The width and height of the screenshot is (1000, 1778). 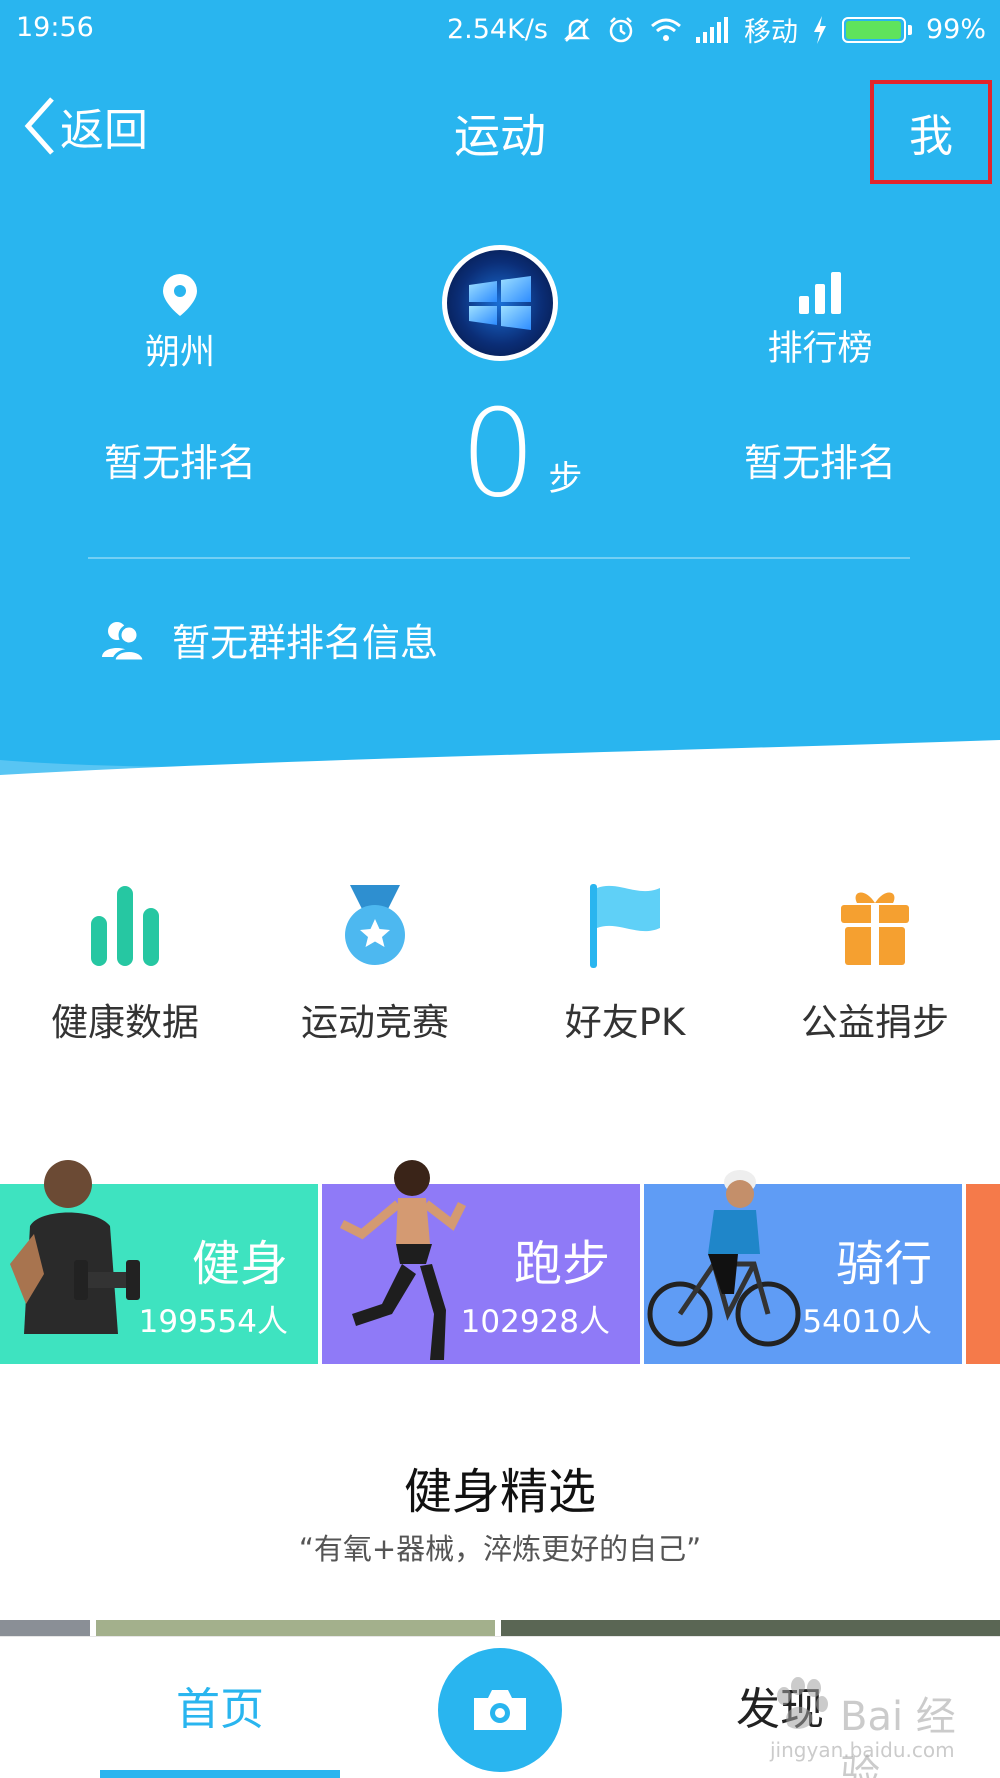 I want to click on watermark-url: jingyan.baidu.com, so click(x=862, y=1750).